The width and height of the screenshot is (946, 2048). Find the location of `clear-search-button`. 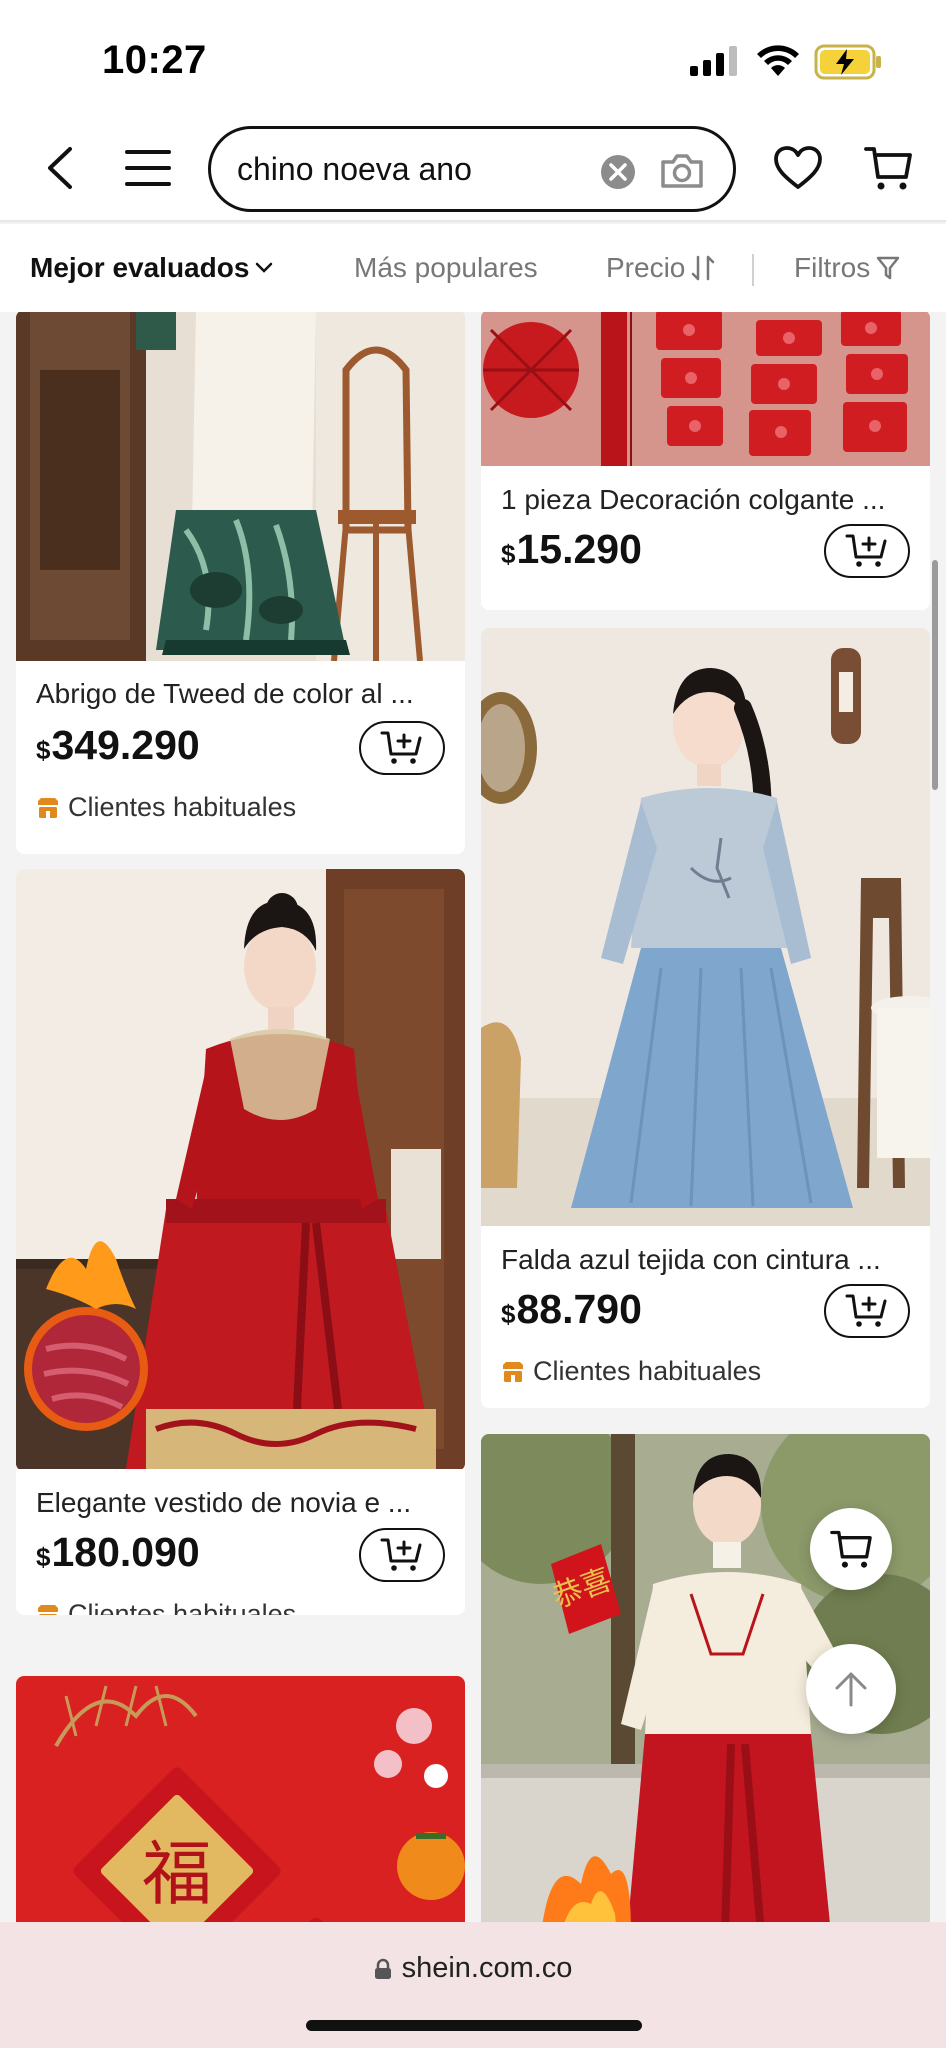

clear-search-button is located at coordinates (618, 172).